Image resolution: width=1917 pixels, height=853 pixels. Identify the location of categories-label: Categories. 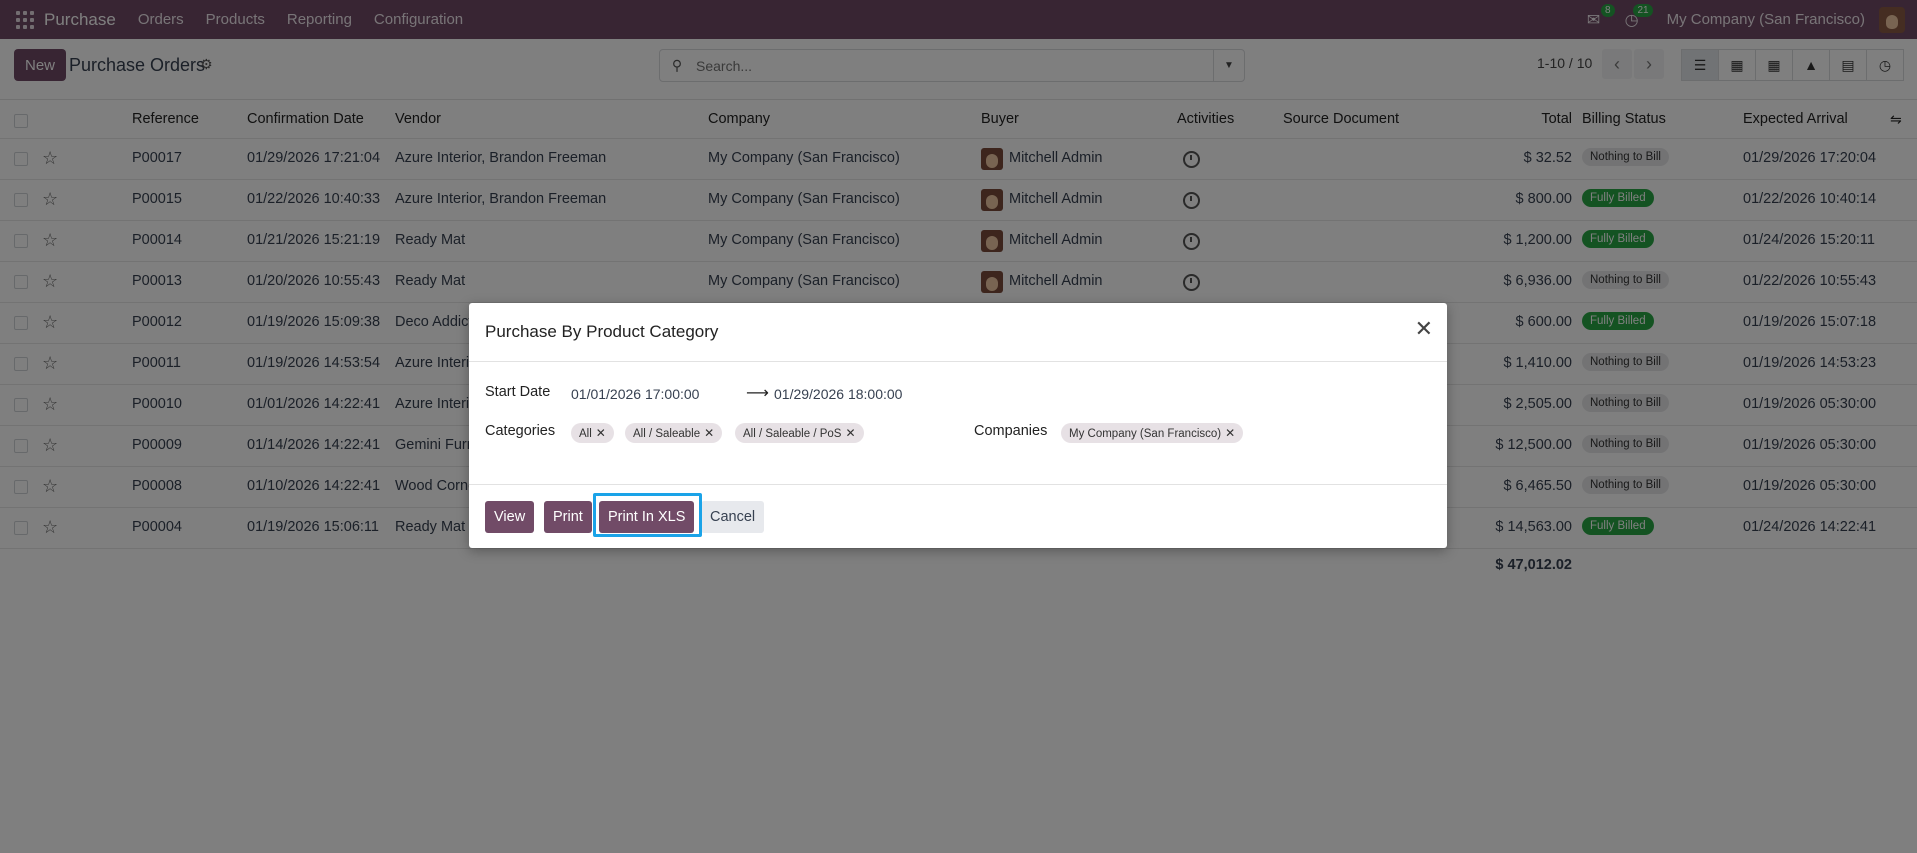
(520, 431).